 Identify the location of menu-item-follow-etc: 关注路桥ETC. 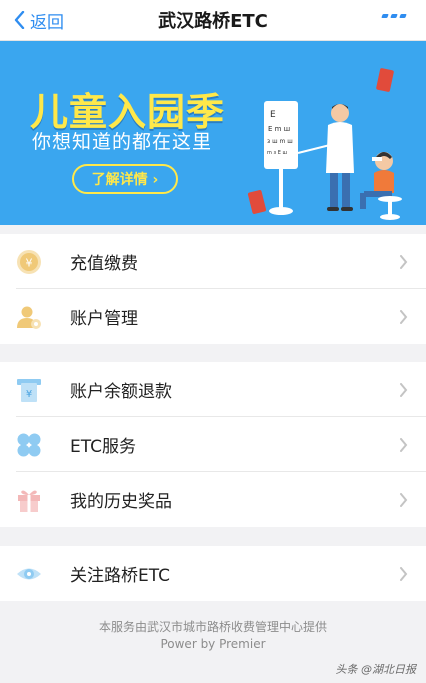
(213, 573).